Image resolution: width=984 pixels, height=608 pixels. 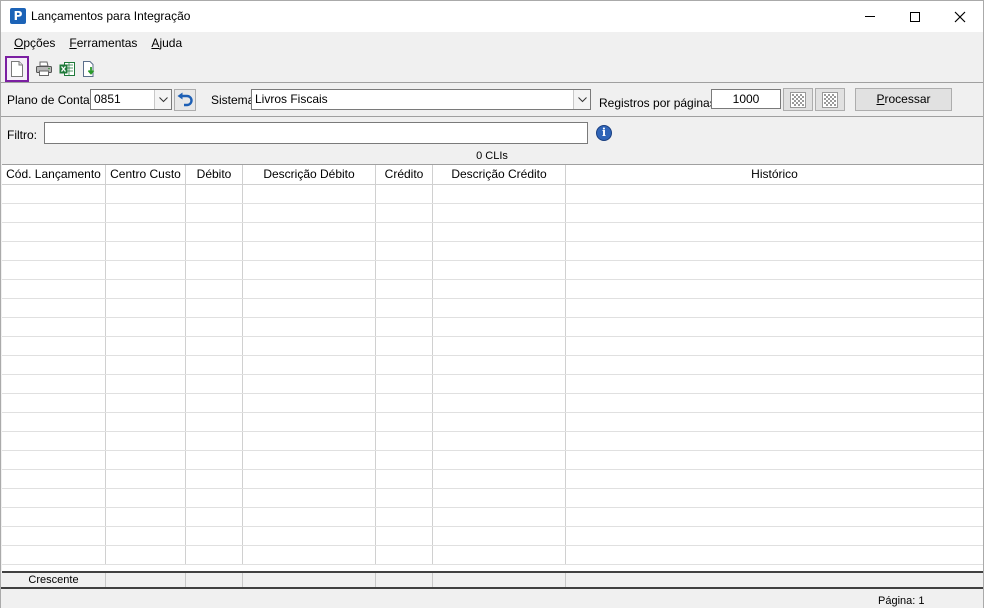 I want to click on processar-button: Processar, so click(x=903, y=99).